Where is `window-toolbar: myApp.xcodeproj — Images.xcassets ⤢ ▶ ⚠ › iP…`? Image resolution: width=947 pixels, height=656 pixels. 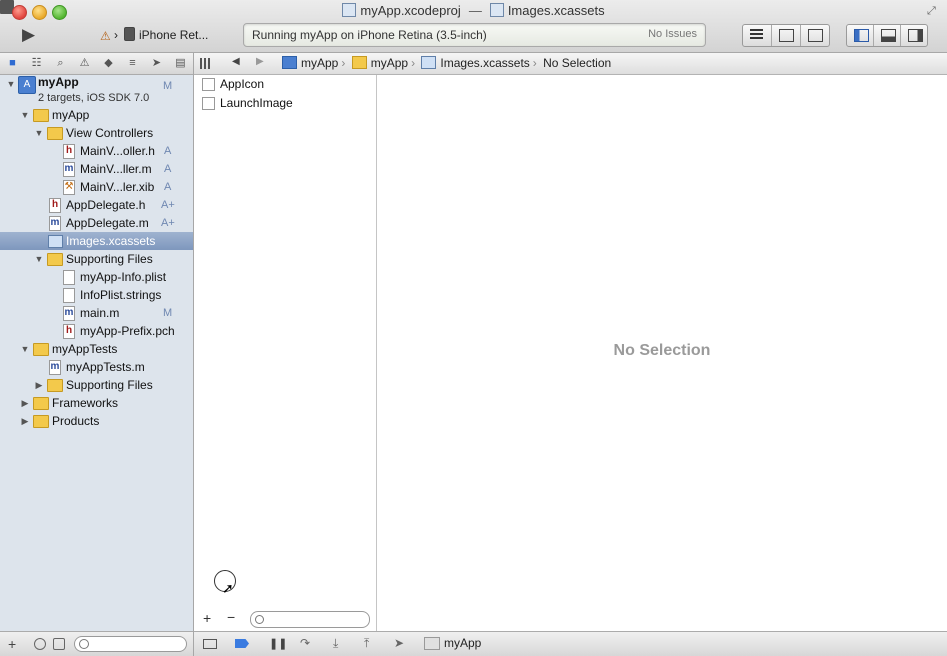
window-toolbar: myApp.xcodeproj — Images.xcassets ⤢ ▶ ⚠ › iP… is located at coordinates (473, 26).